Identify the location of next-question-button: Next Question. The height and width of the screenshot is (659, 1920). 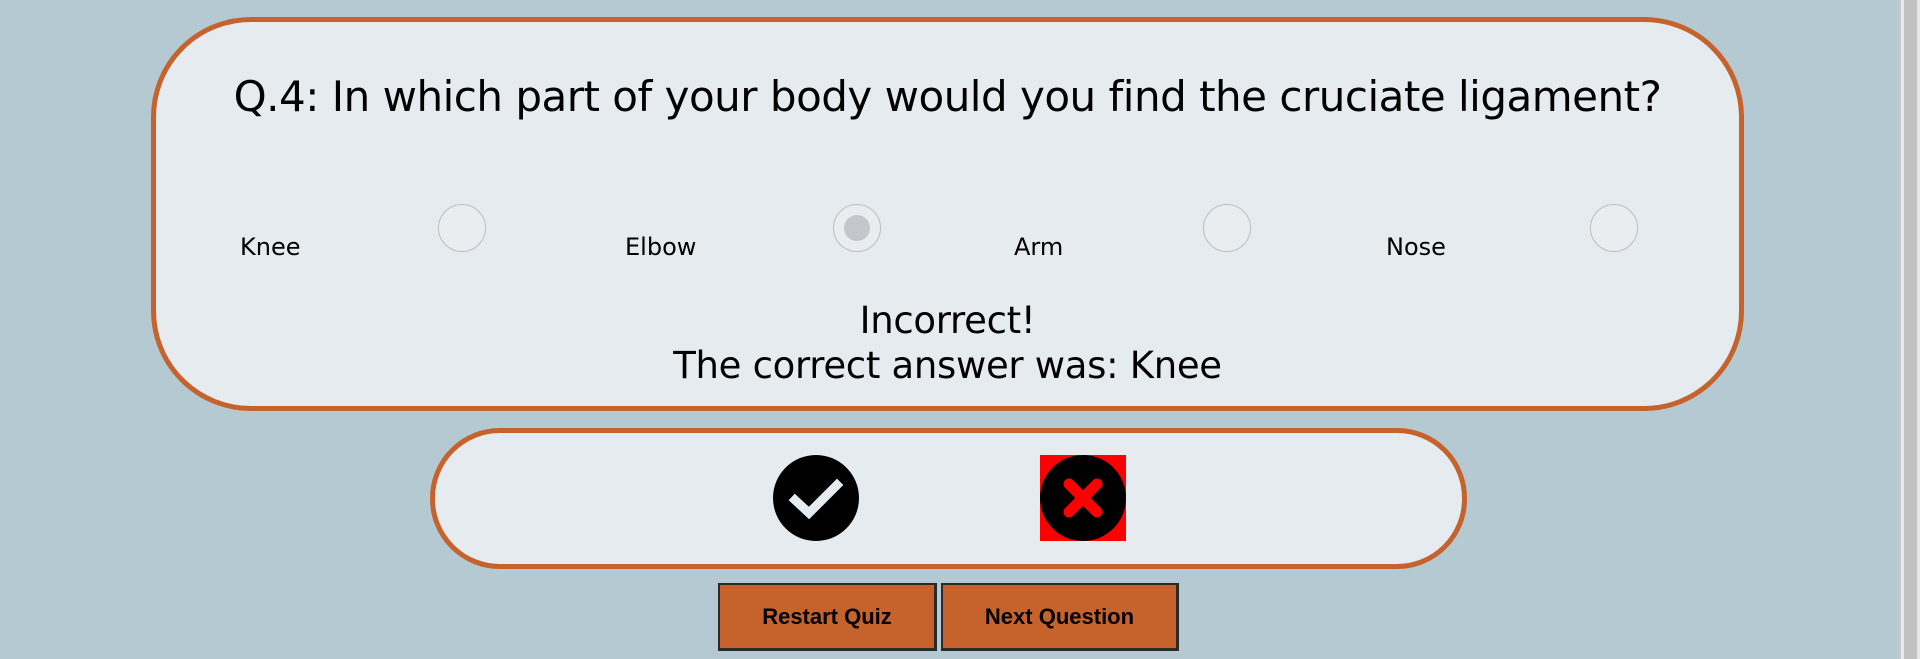
(1060, 617).